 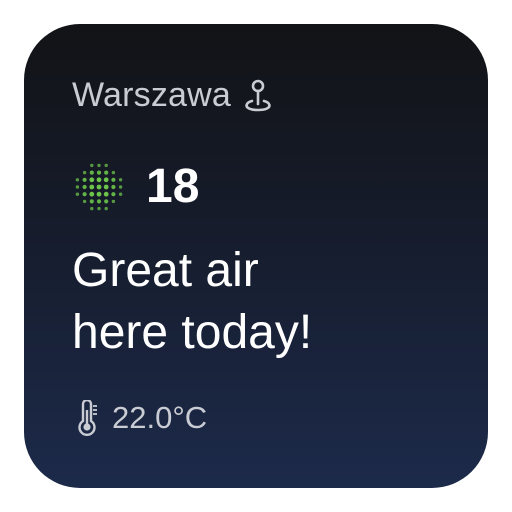 I want to click on aqi-value: 18, so click(x=173, y=186).